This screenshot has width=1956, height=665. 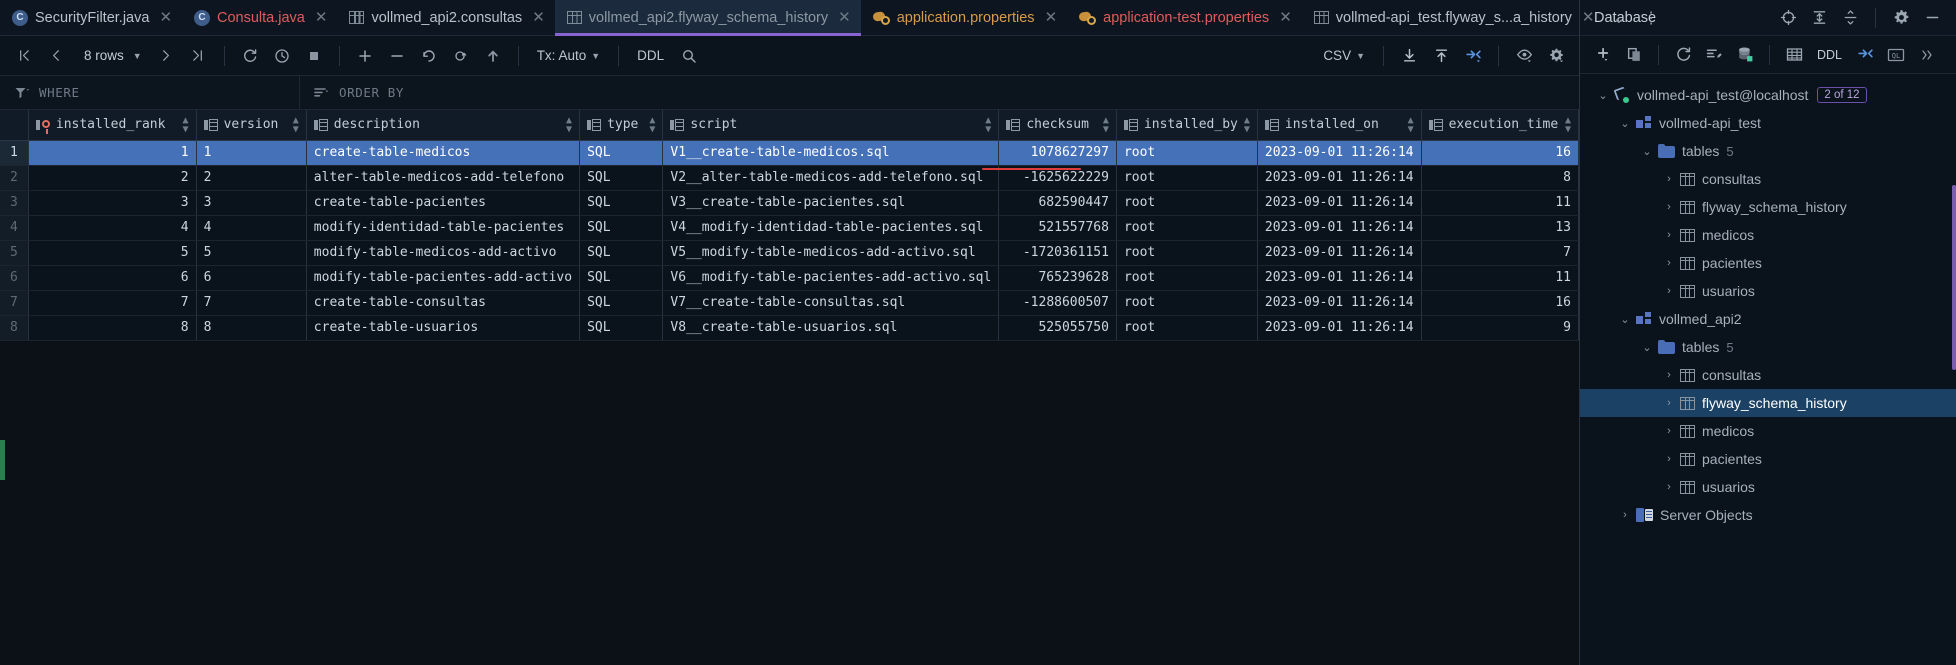 What do you see at coordinates (443, 278) in the screenshot?
I see `cell-description: modify-table-pacientes-add-activo` at bounding box center [443, 278].